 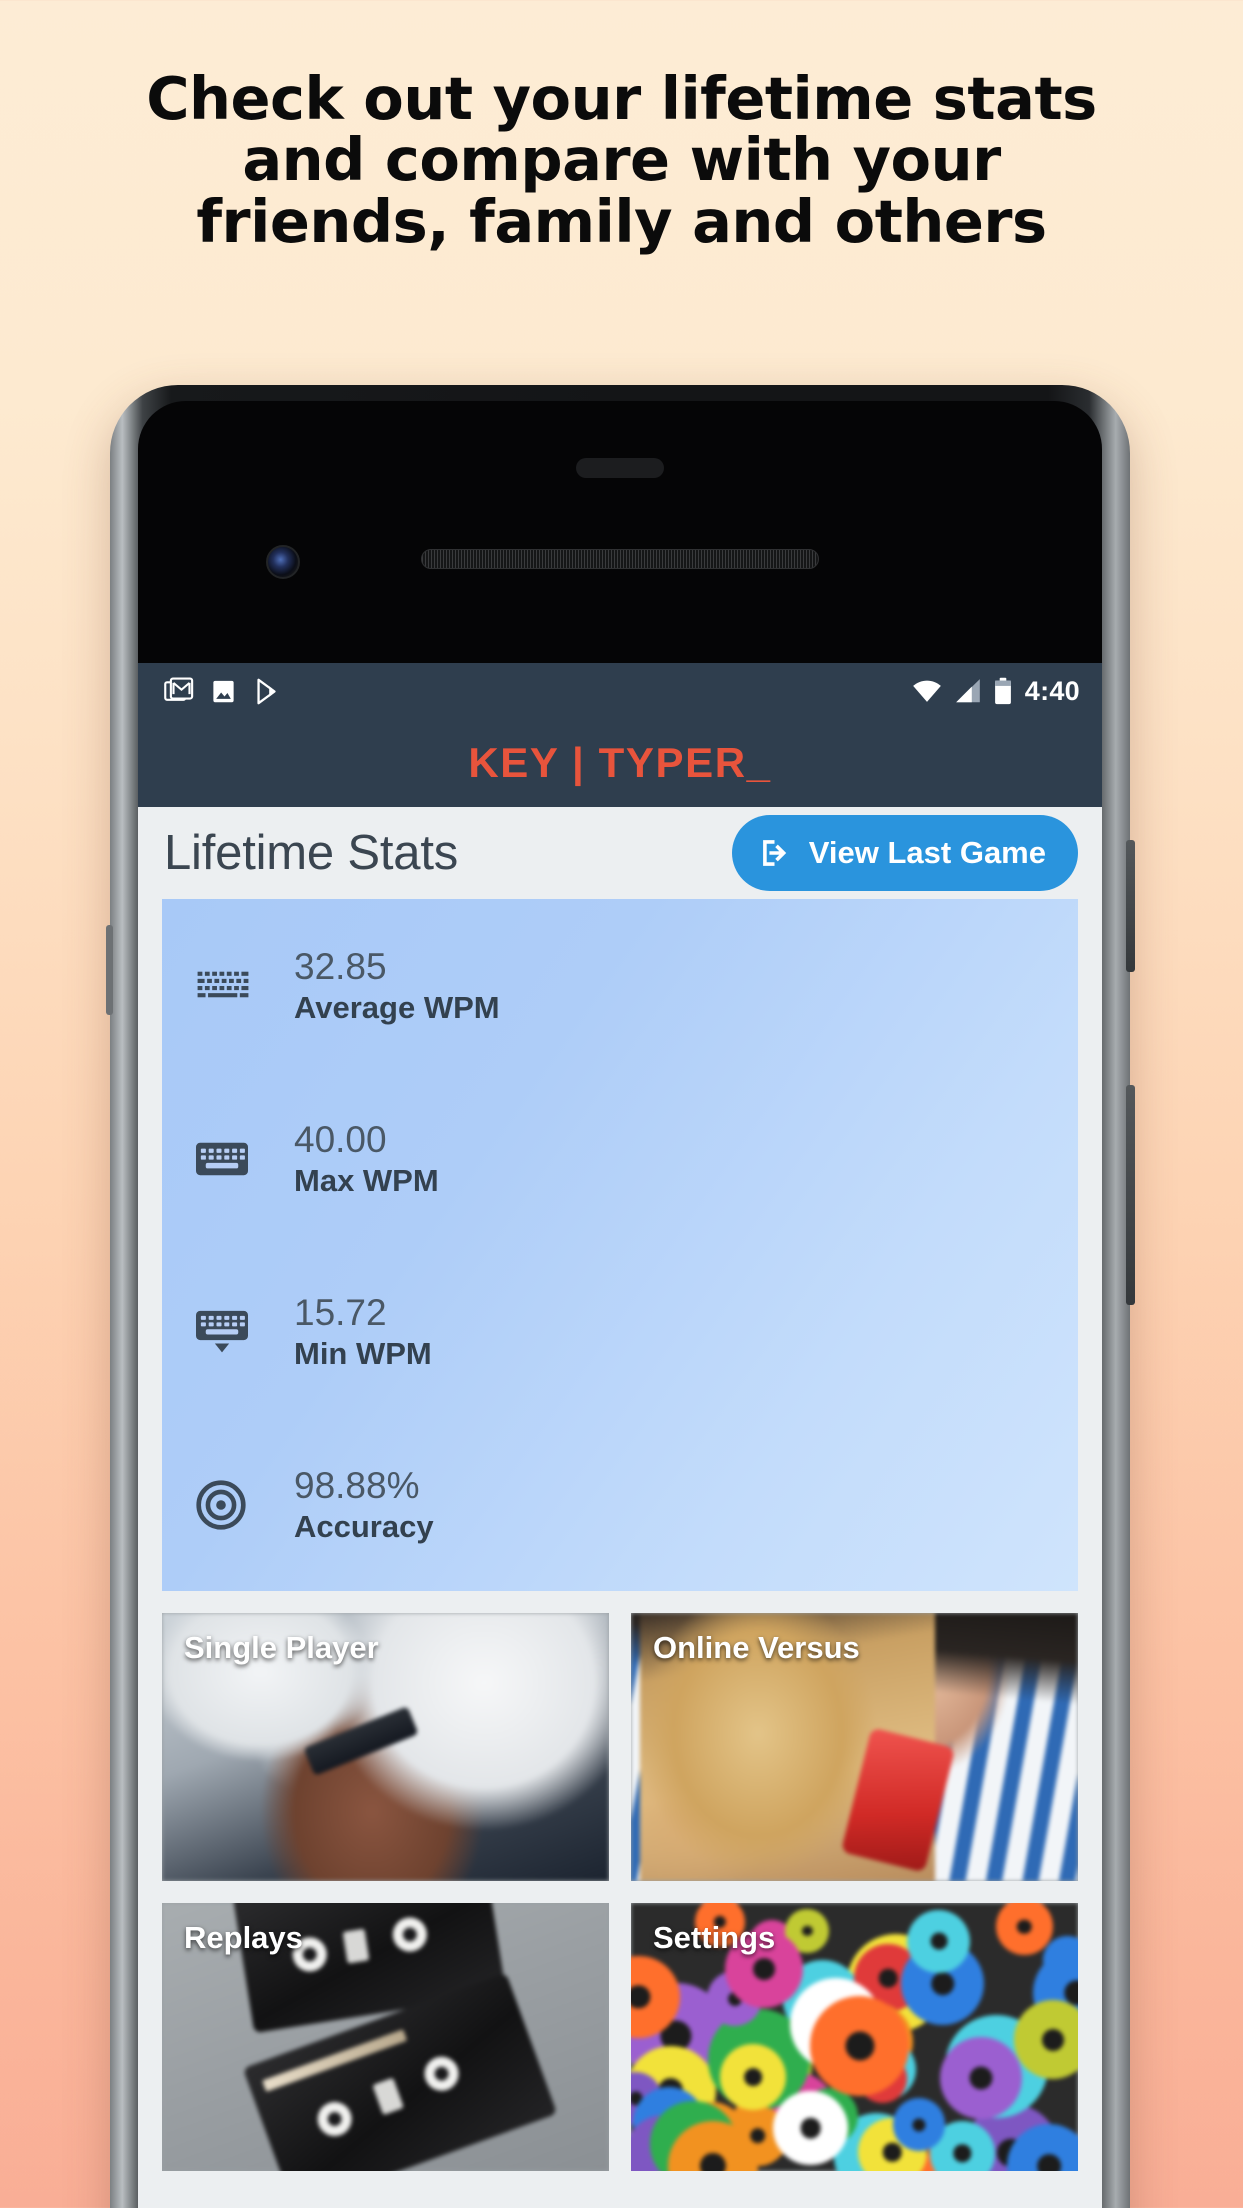 I want to click on status-bar: 4:40, so click(x=620, y=691).